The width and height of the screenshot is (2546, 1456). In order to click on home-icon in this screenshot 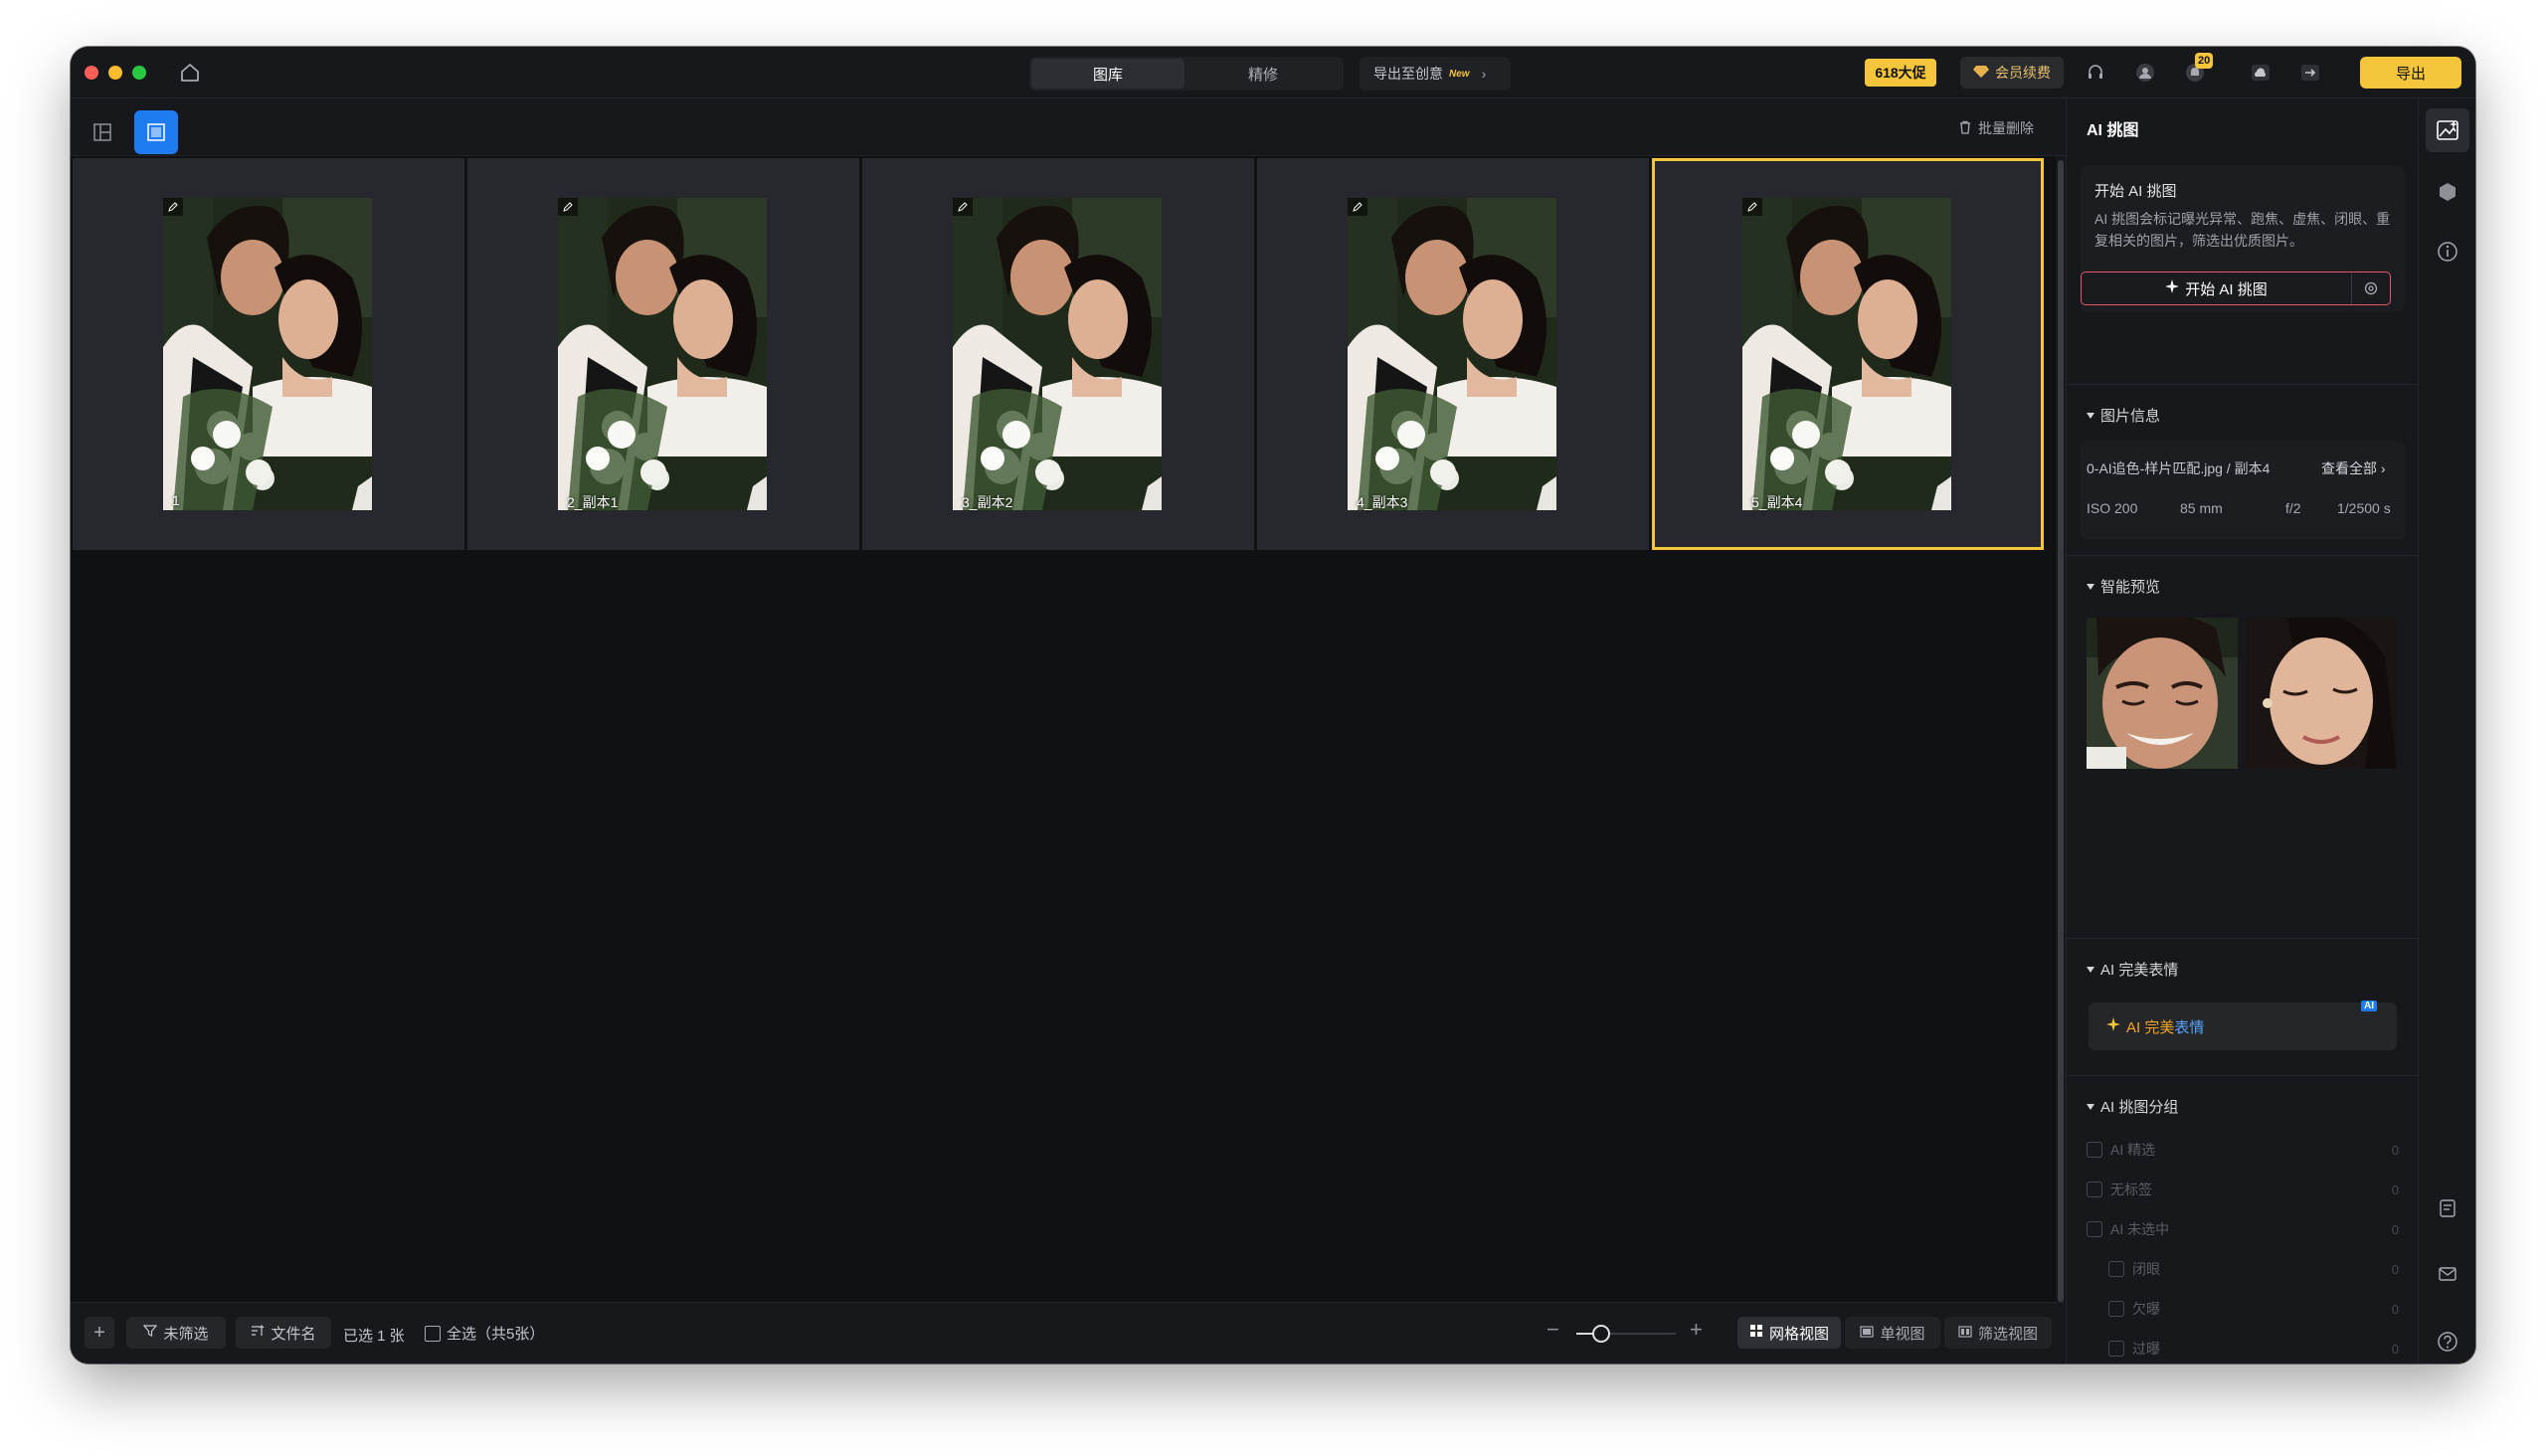, I will do `click(190, 73)`.